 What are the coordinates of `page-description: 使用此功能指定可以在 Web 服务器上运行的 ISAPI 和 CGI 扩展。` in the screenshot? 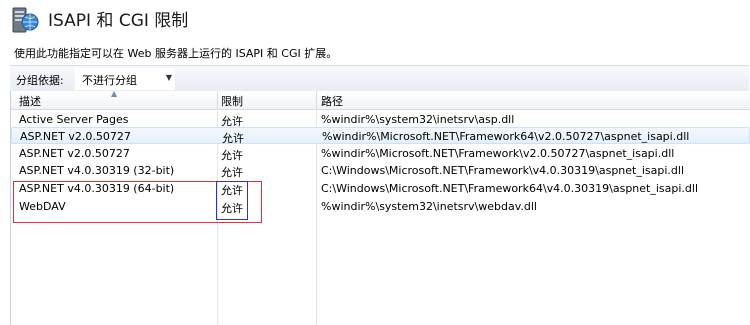 It's located at (176, 53).